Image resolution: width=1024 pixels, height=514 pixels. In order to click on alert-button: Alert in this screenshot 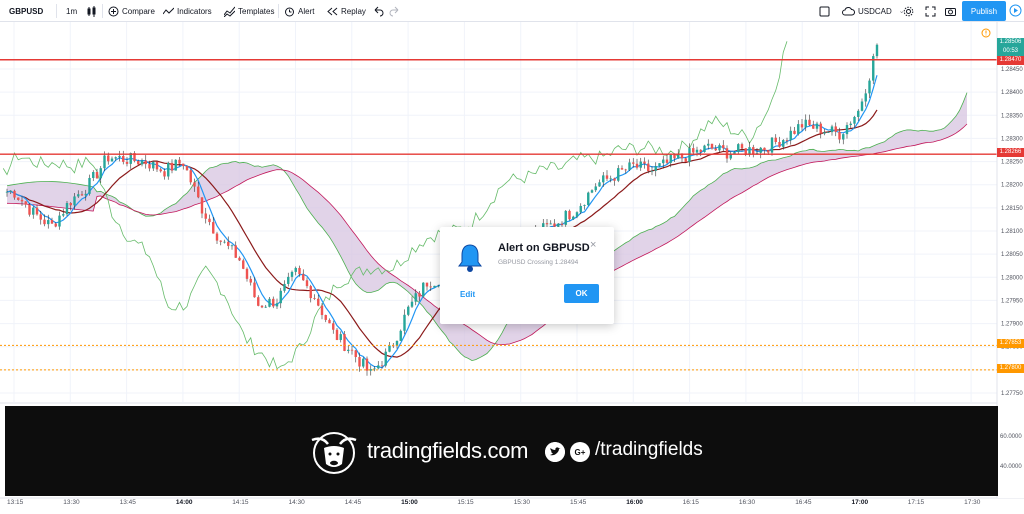, I will do `click(299, 11)`.